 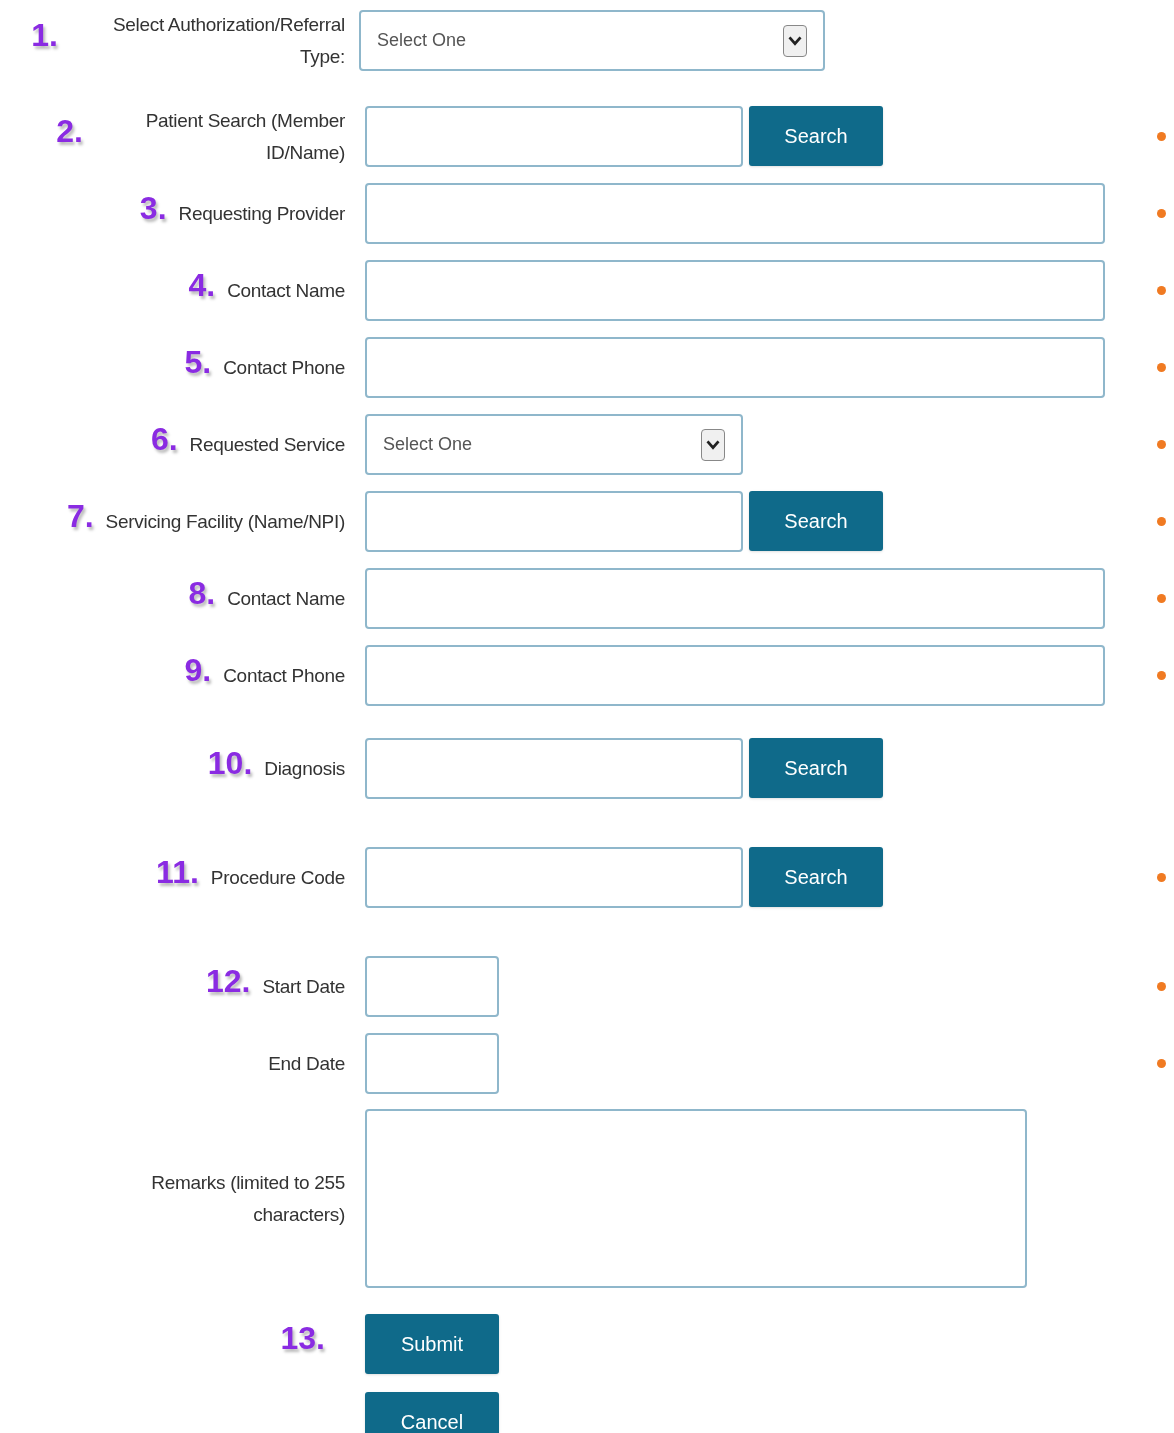 What do you see at coordinates (198, 669) in the screenshot?
I see `step-number: 9.` at bounding box center [198, 669].